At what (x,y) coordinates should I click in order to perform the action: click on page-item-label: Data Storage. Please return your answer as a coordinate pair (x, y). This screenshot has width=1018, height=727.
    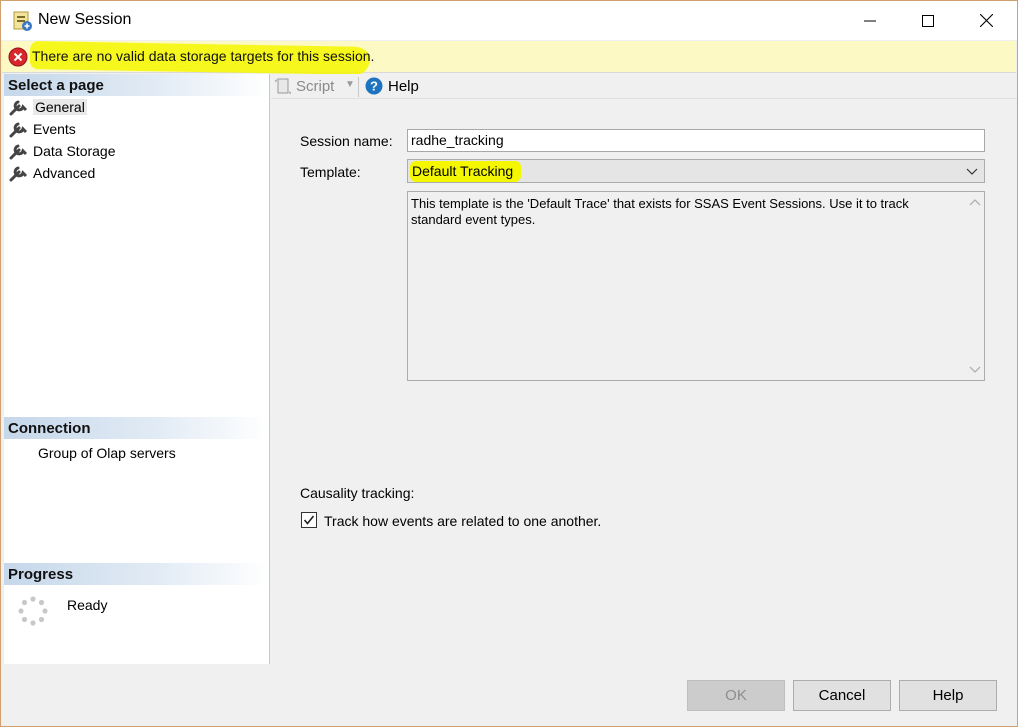
    Looking at the image, I should click on (74, 151).